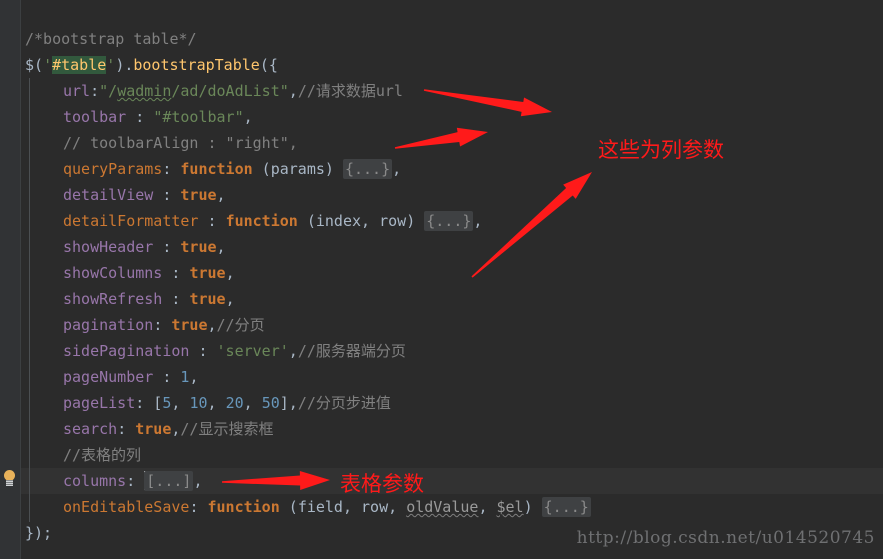  I want to click on code-token: index, so click(338, 221).